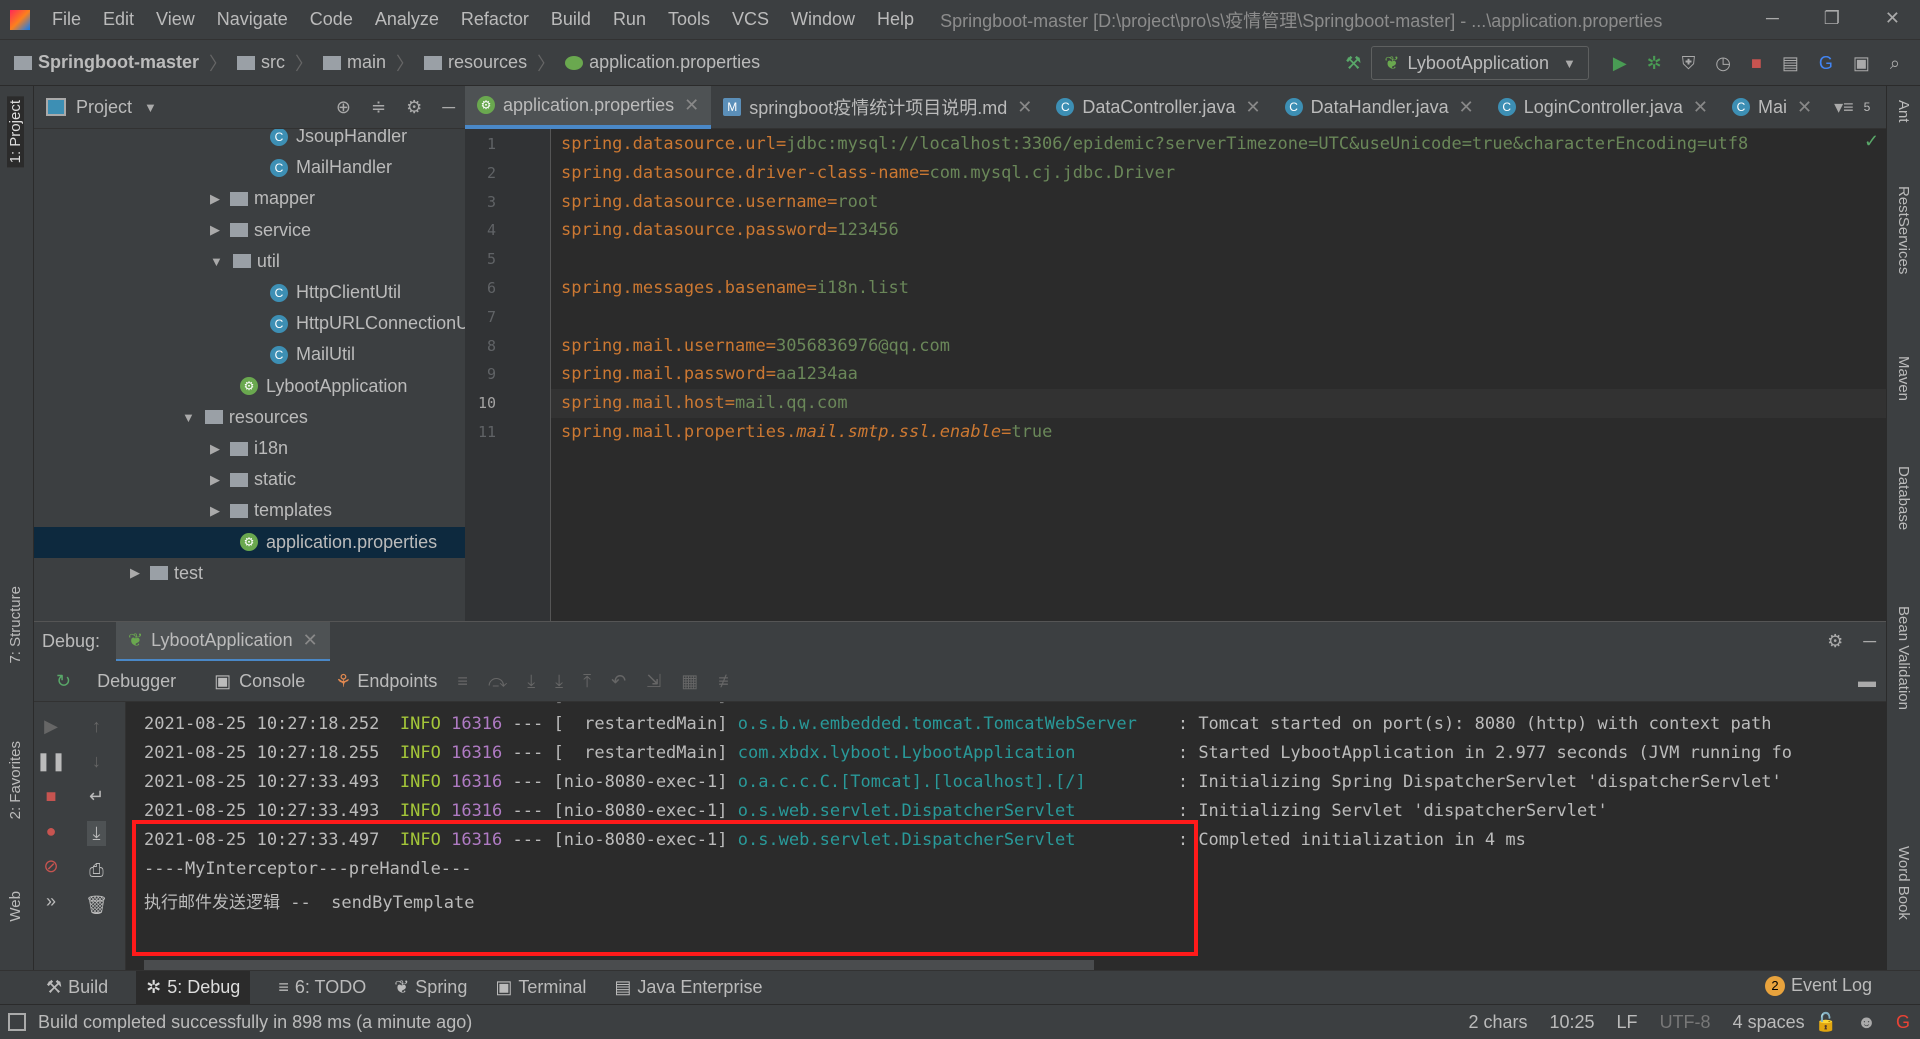 Image resolution: width=1920 pixels, height=1039 pixels. Describe the element at coordinates (1603, 107) in the screenshot. I see `tab-logincontroller-java: C LoginController.java ✕` at that location.